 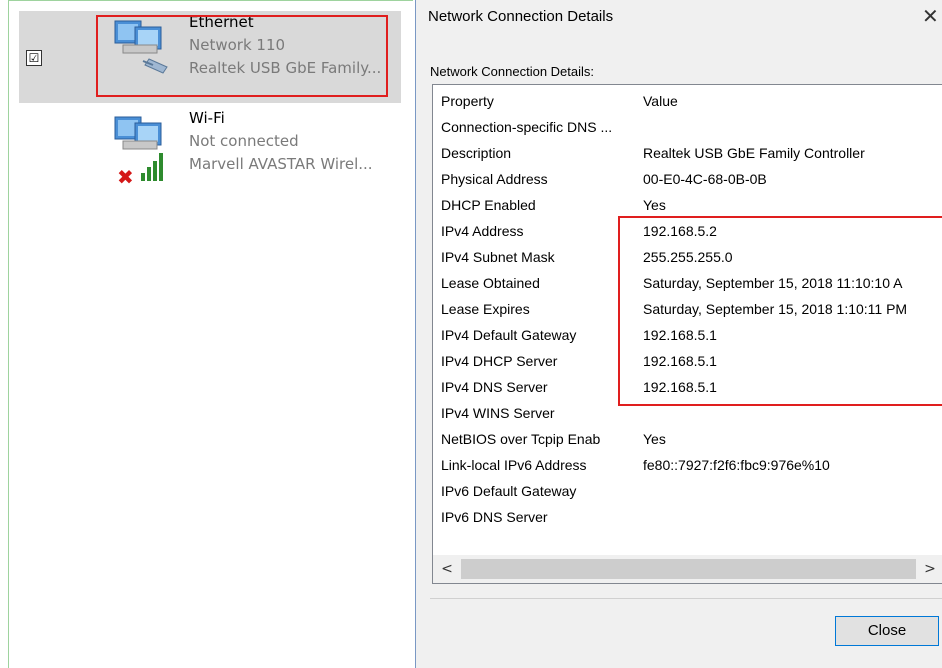 I want to click on property-cell: IPv4 Subnet Mask, so click(x=498, y=257).